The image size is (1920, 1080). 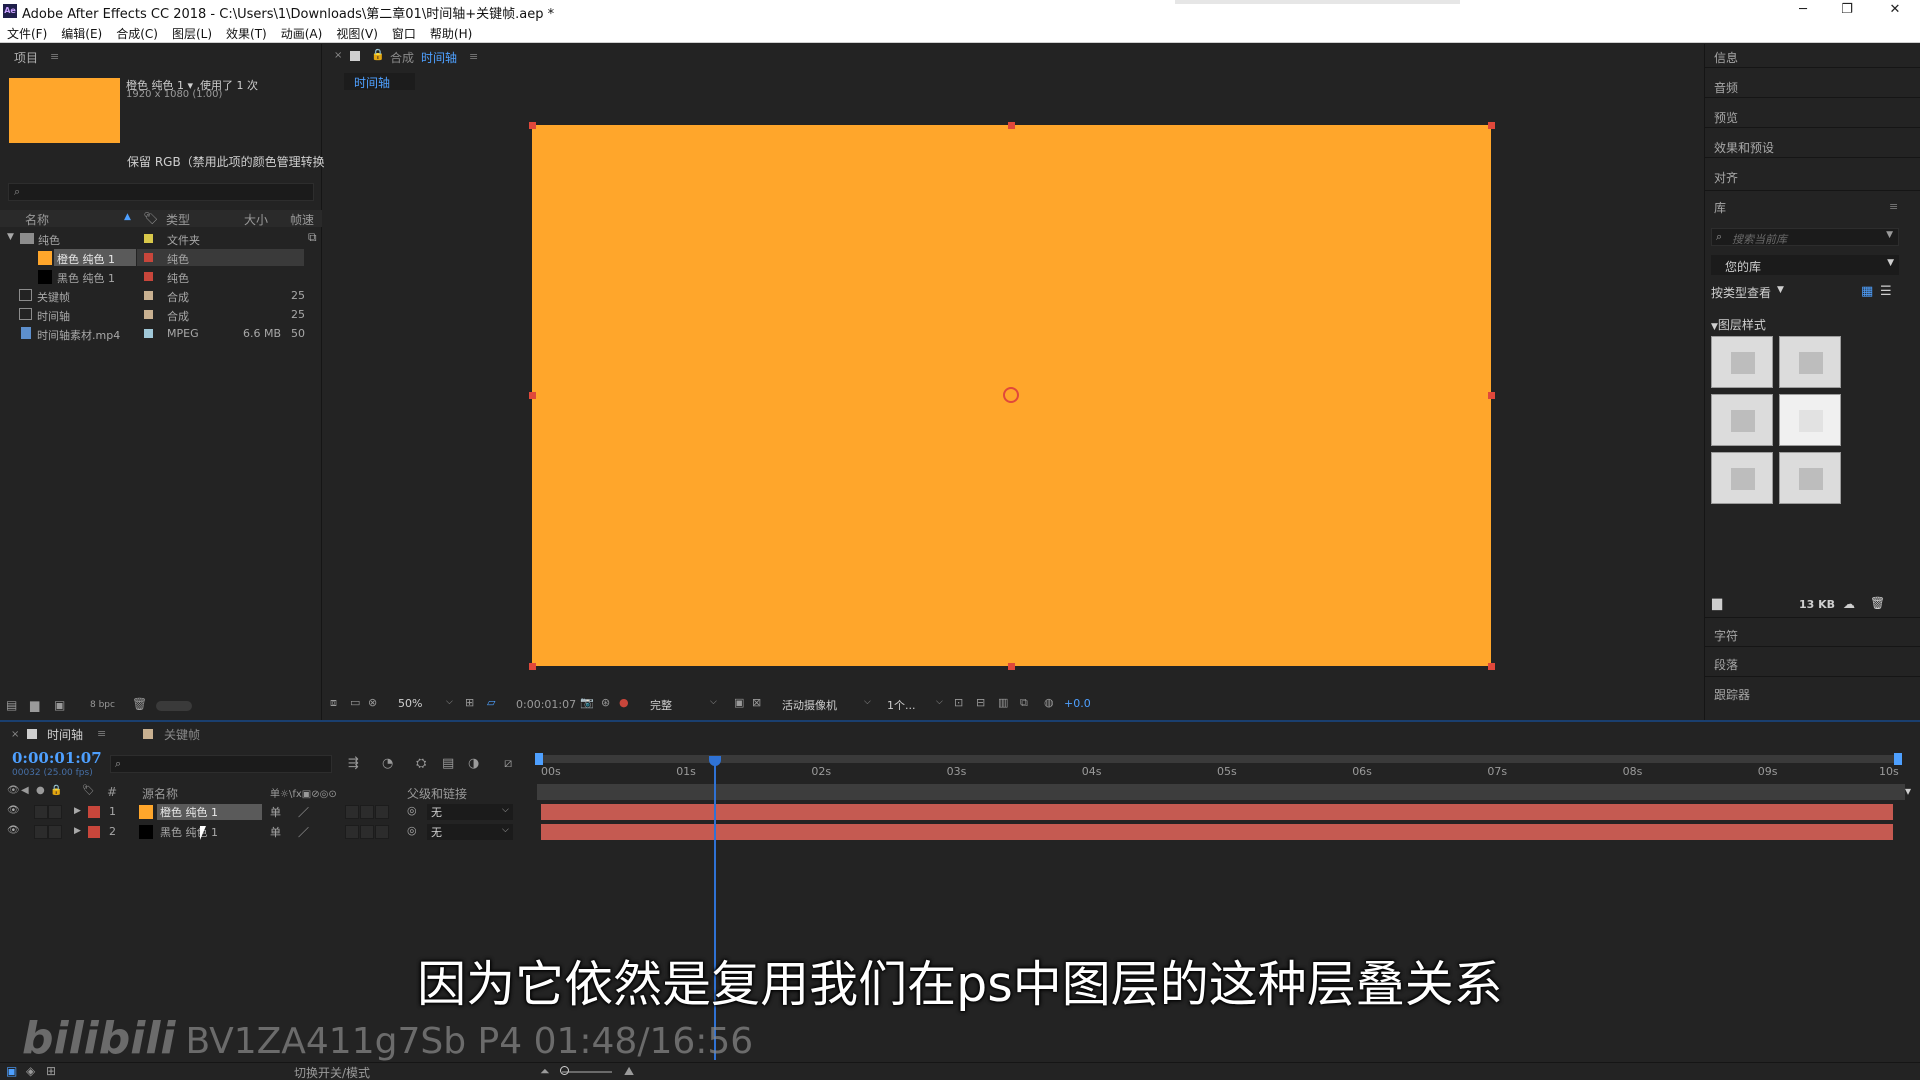 What do you see at coordinates (101, 733) in the screenshot?
I see `timeline-menu-icon: ≡` at bounding box center [101, 733].